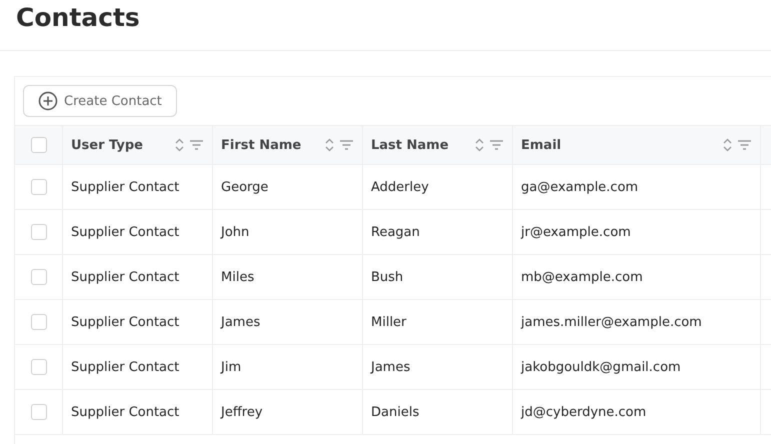 This screenshot has width=771, height=444. What do you see at coordinates (231, 367) in the screenshot?
I see `table-cell: Jim` at bounding box center [231, 367].